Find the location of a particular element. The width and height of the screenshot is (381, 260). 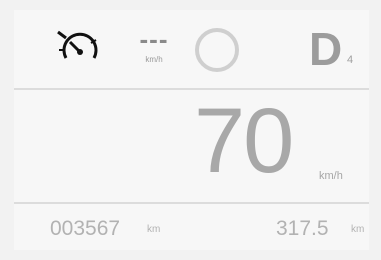

cruise-speed-unit: km/h is located at coordinates (154, 59).